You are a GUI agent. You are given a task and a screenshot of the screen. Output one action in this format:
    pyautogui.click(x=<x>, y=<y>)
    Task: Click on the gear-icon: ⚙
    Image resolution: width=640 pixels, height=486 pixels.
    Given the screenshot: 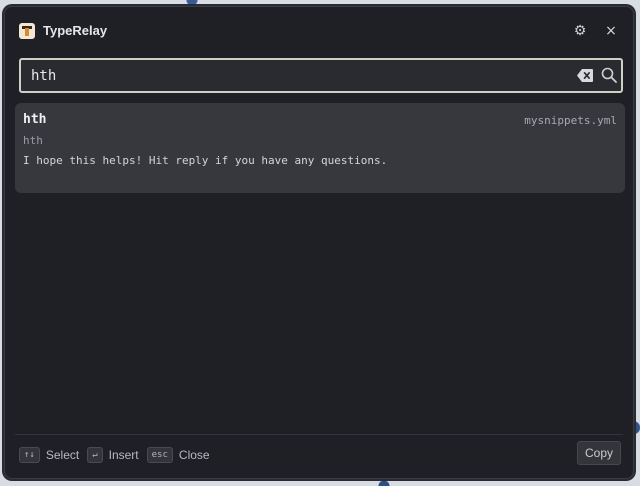 What is the action you would take?
    pyautogui.click(x=580, y=31)
    